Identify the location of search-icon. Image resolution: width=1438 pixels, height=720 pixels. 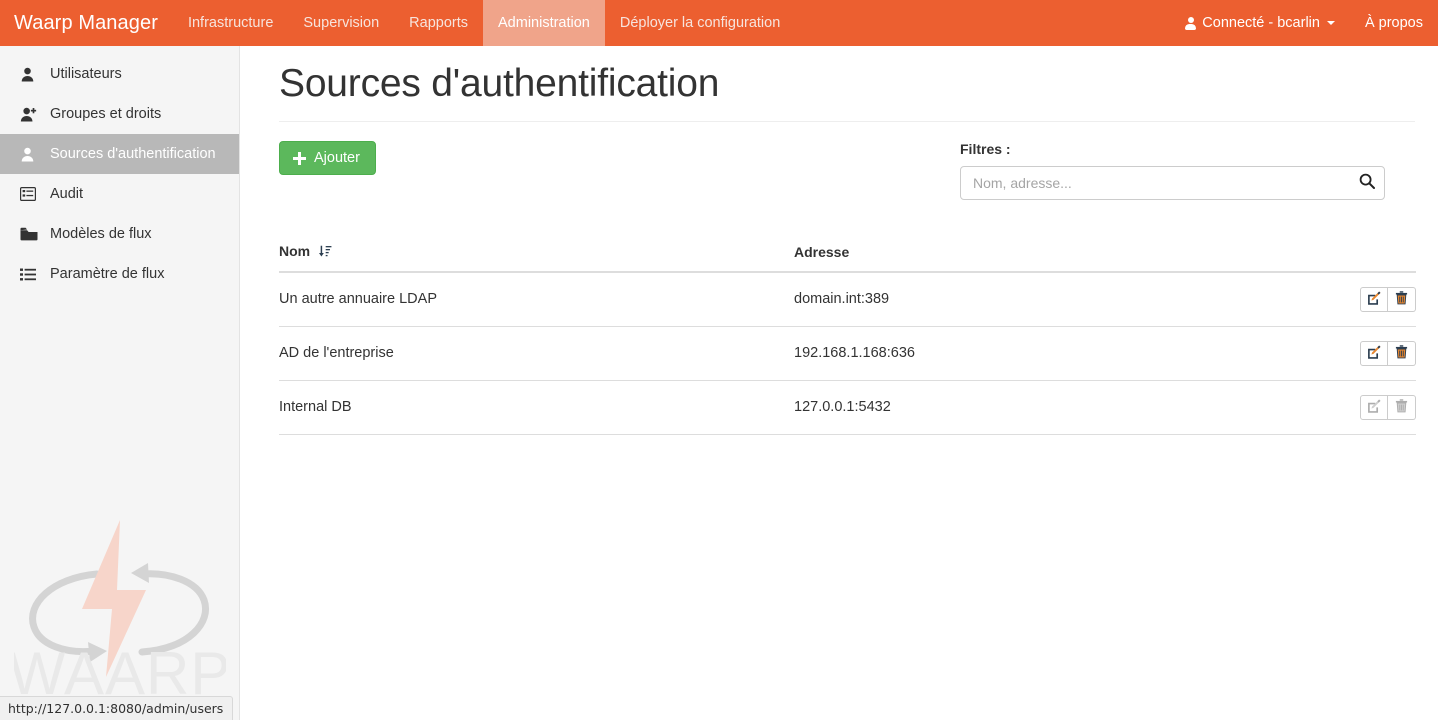
(1367, 182).